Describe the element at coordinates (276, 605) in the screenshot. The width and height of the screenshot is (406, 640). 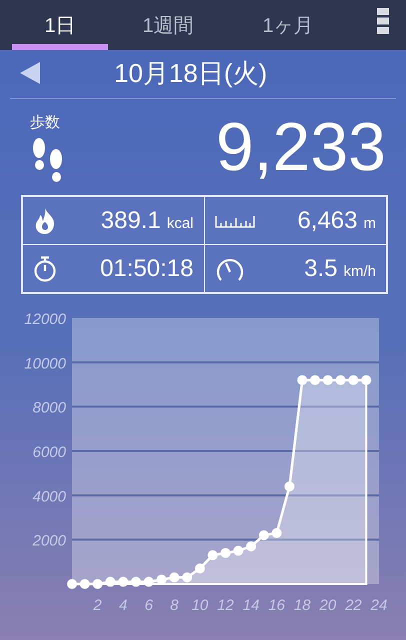
I see `x-axis-label: 16` at that location.